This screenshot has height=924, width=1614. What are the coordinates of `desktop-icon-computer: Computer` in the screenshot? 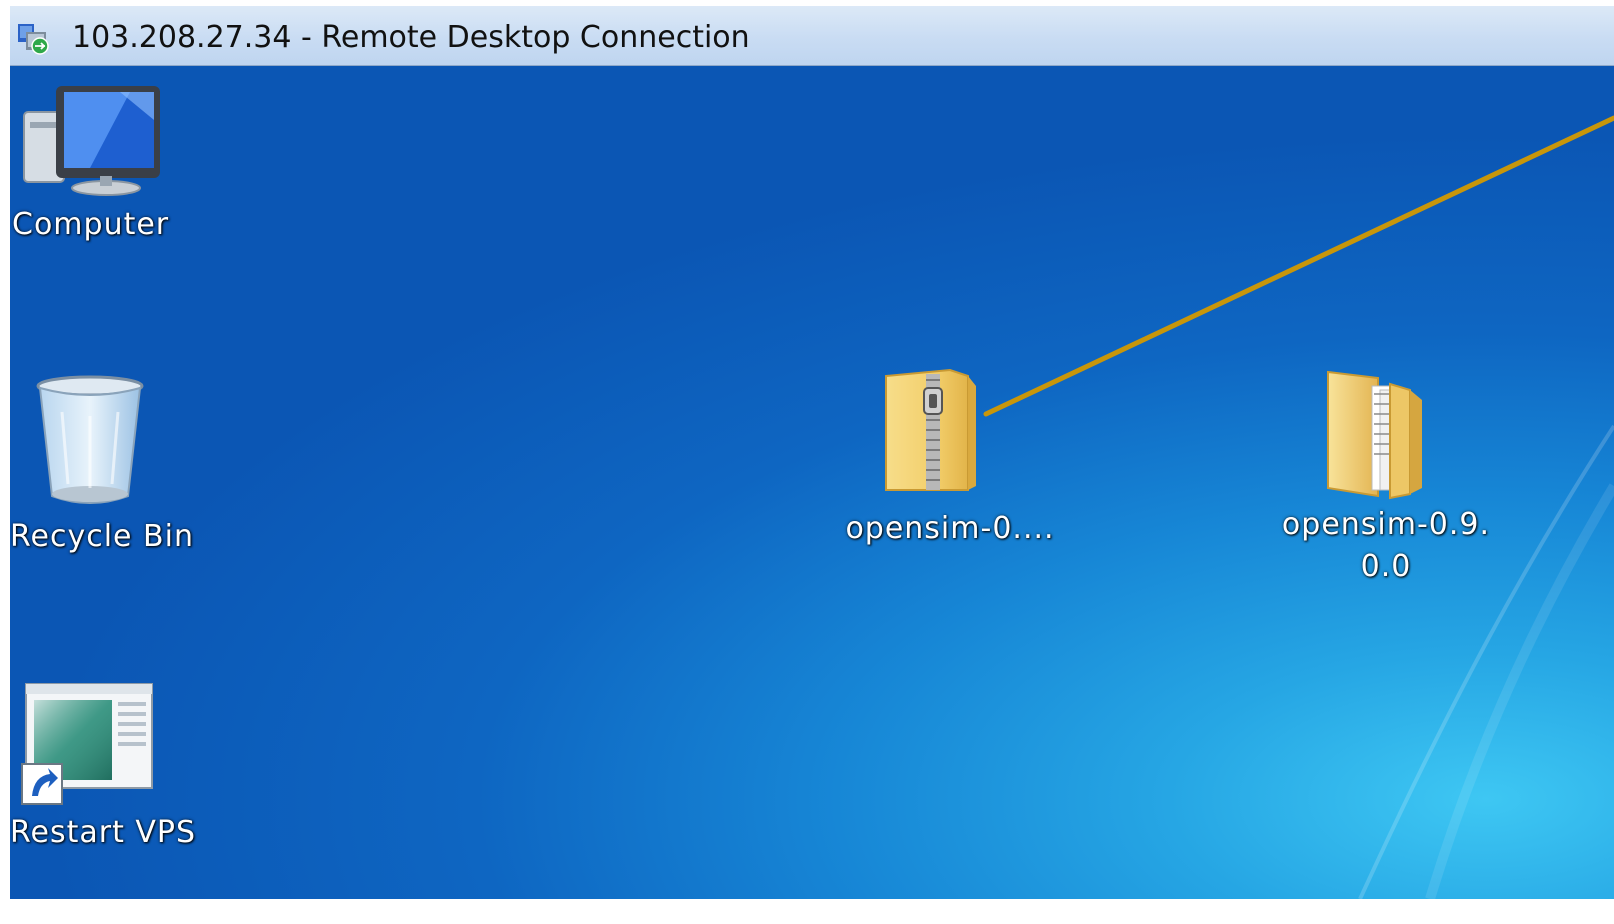 It's located at (95, 163).